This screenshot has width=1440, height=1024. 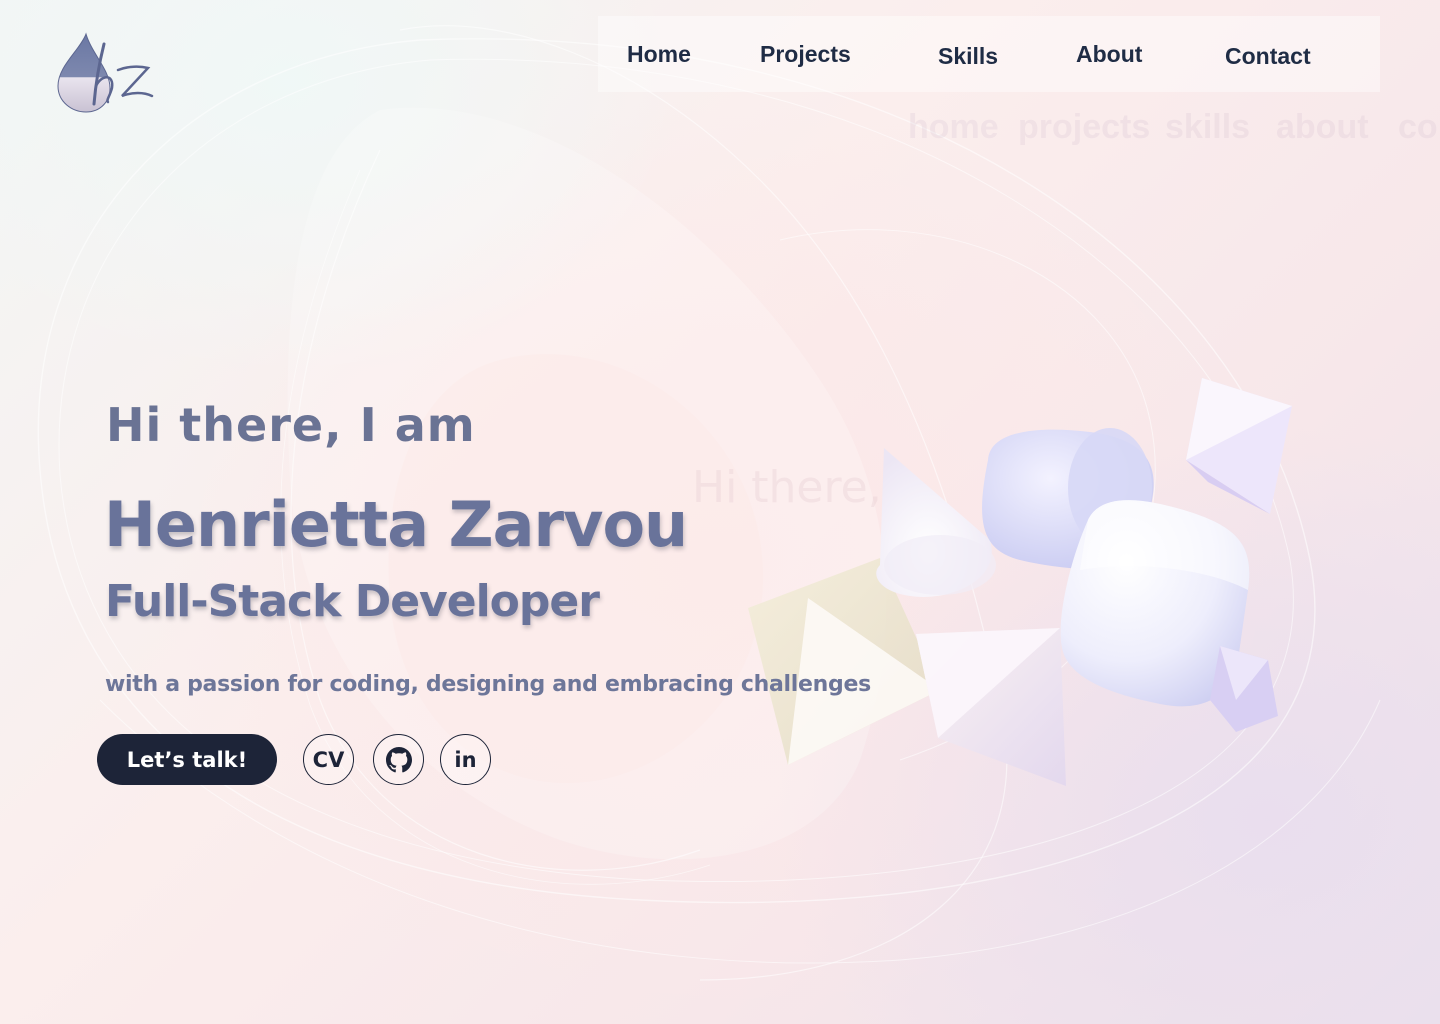 What do you see at coordinates (396, 524) in the screenshot?
I see `hero-name: Henrietta Zarvou` at bounding box center [396, 524].